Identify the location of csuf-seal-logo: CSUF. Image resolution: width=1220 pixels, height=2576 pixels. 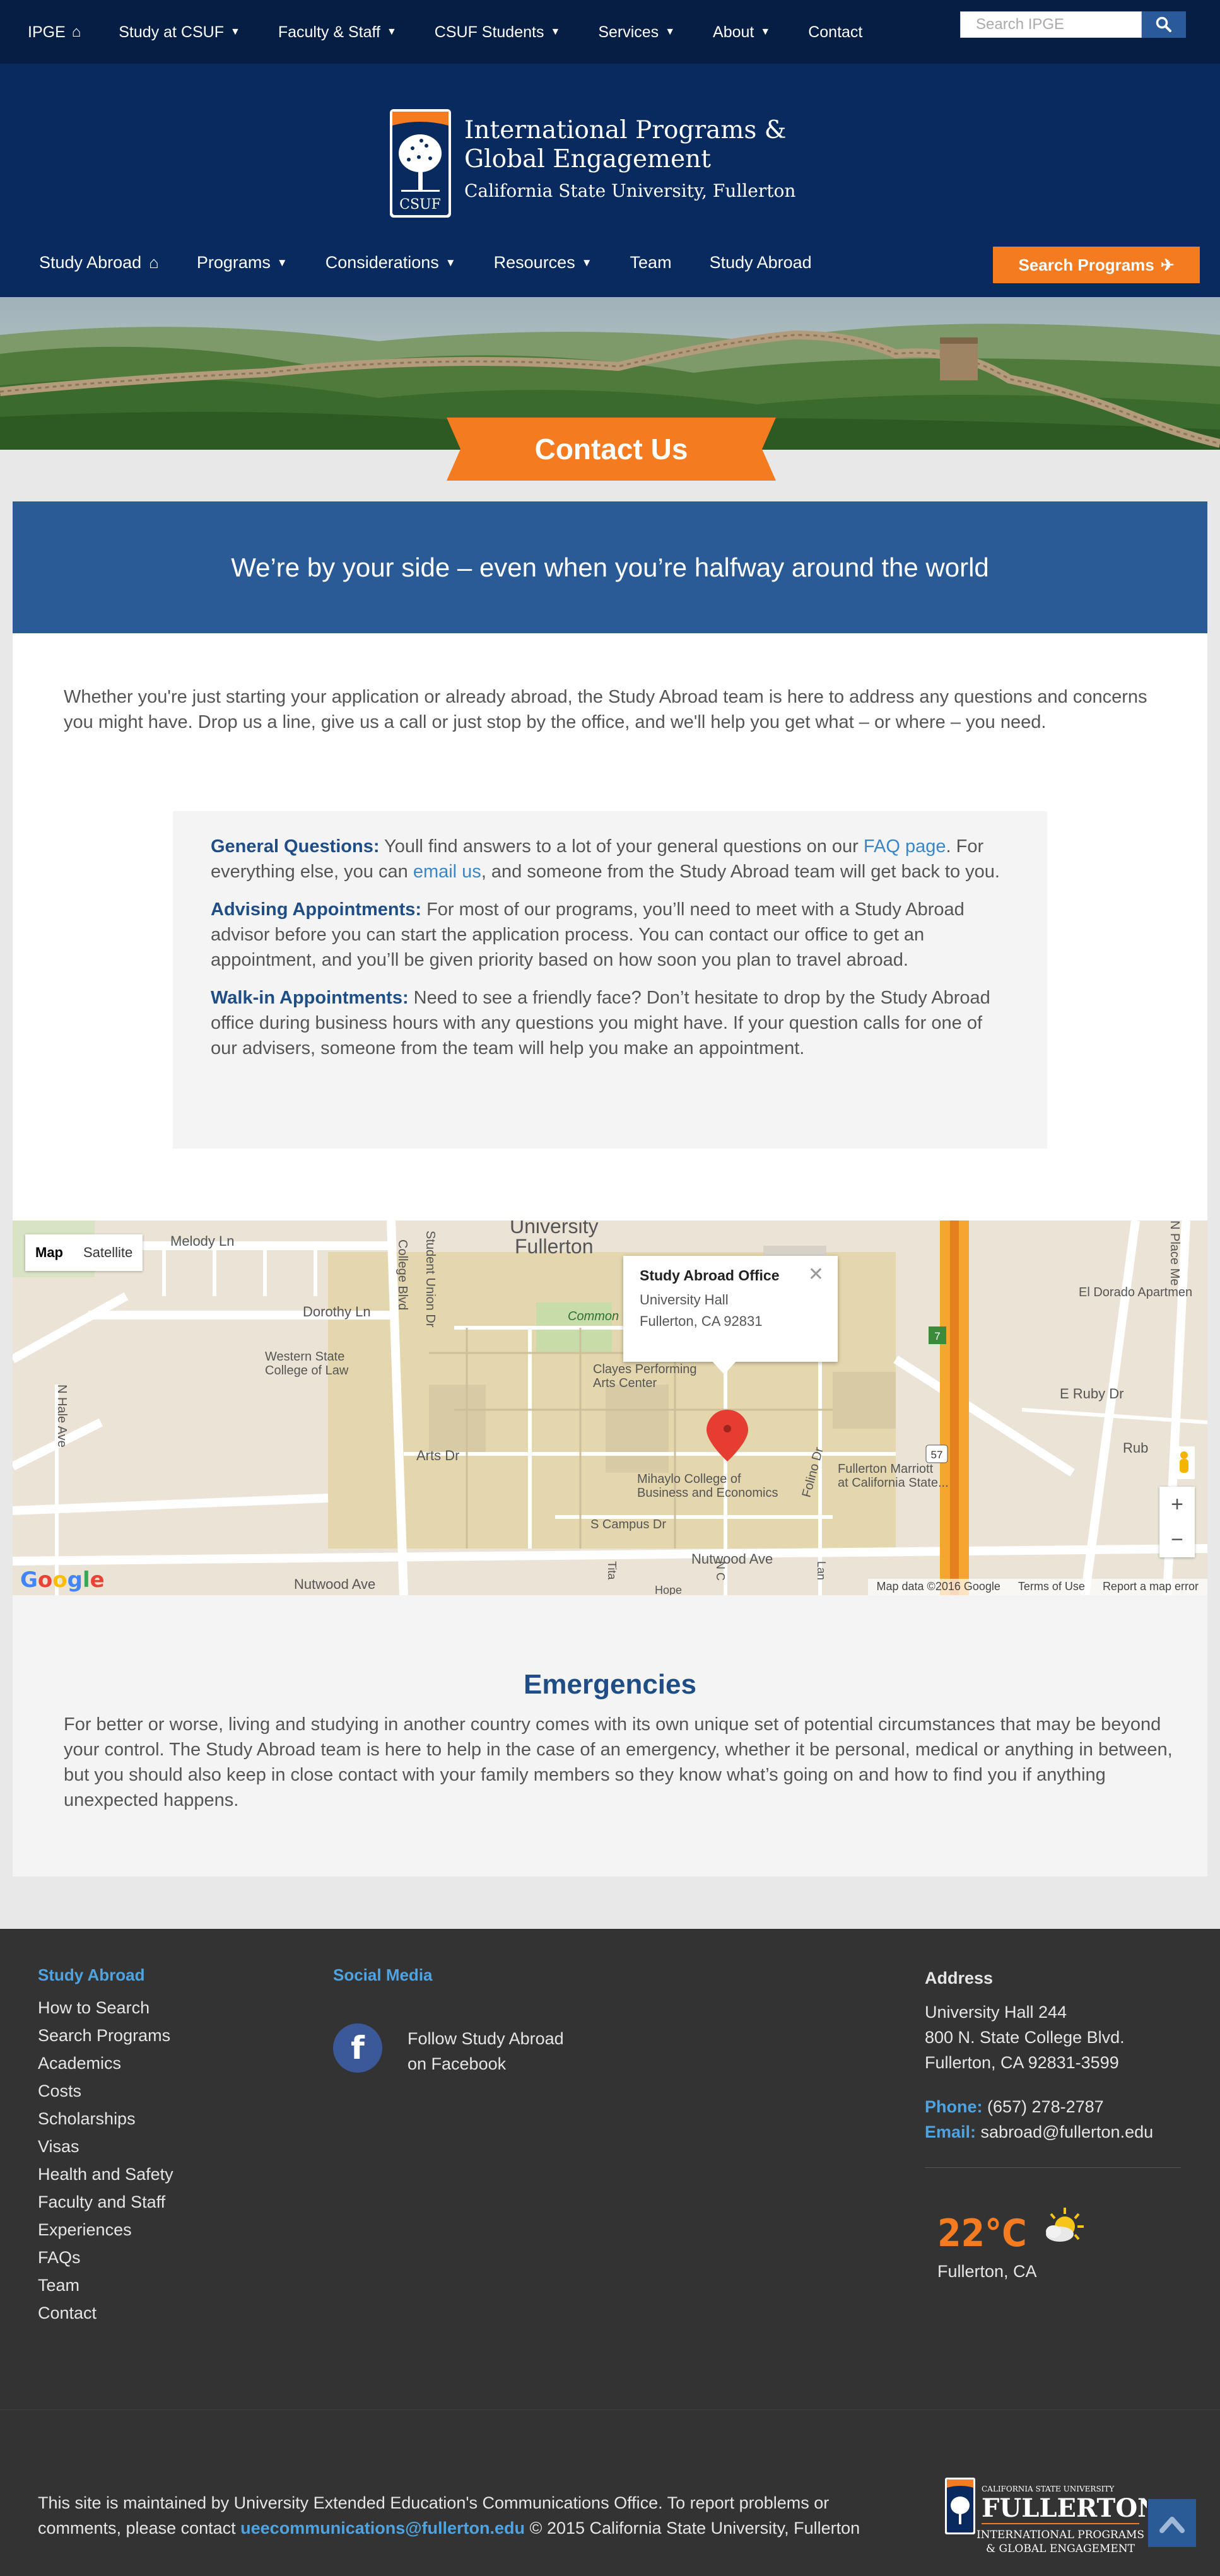
(420, 163).